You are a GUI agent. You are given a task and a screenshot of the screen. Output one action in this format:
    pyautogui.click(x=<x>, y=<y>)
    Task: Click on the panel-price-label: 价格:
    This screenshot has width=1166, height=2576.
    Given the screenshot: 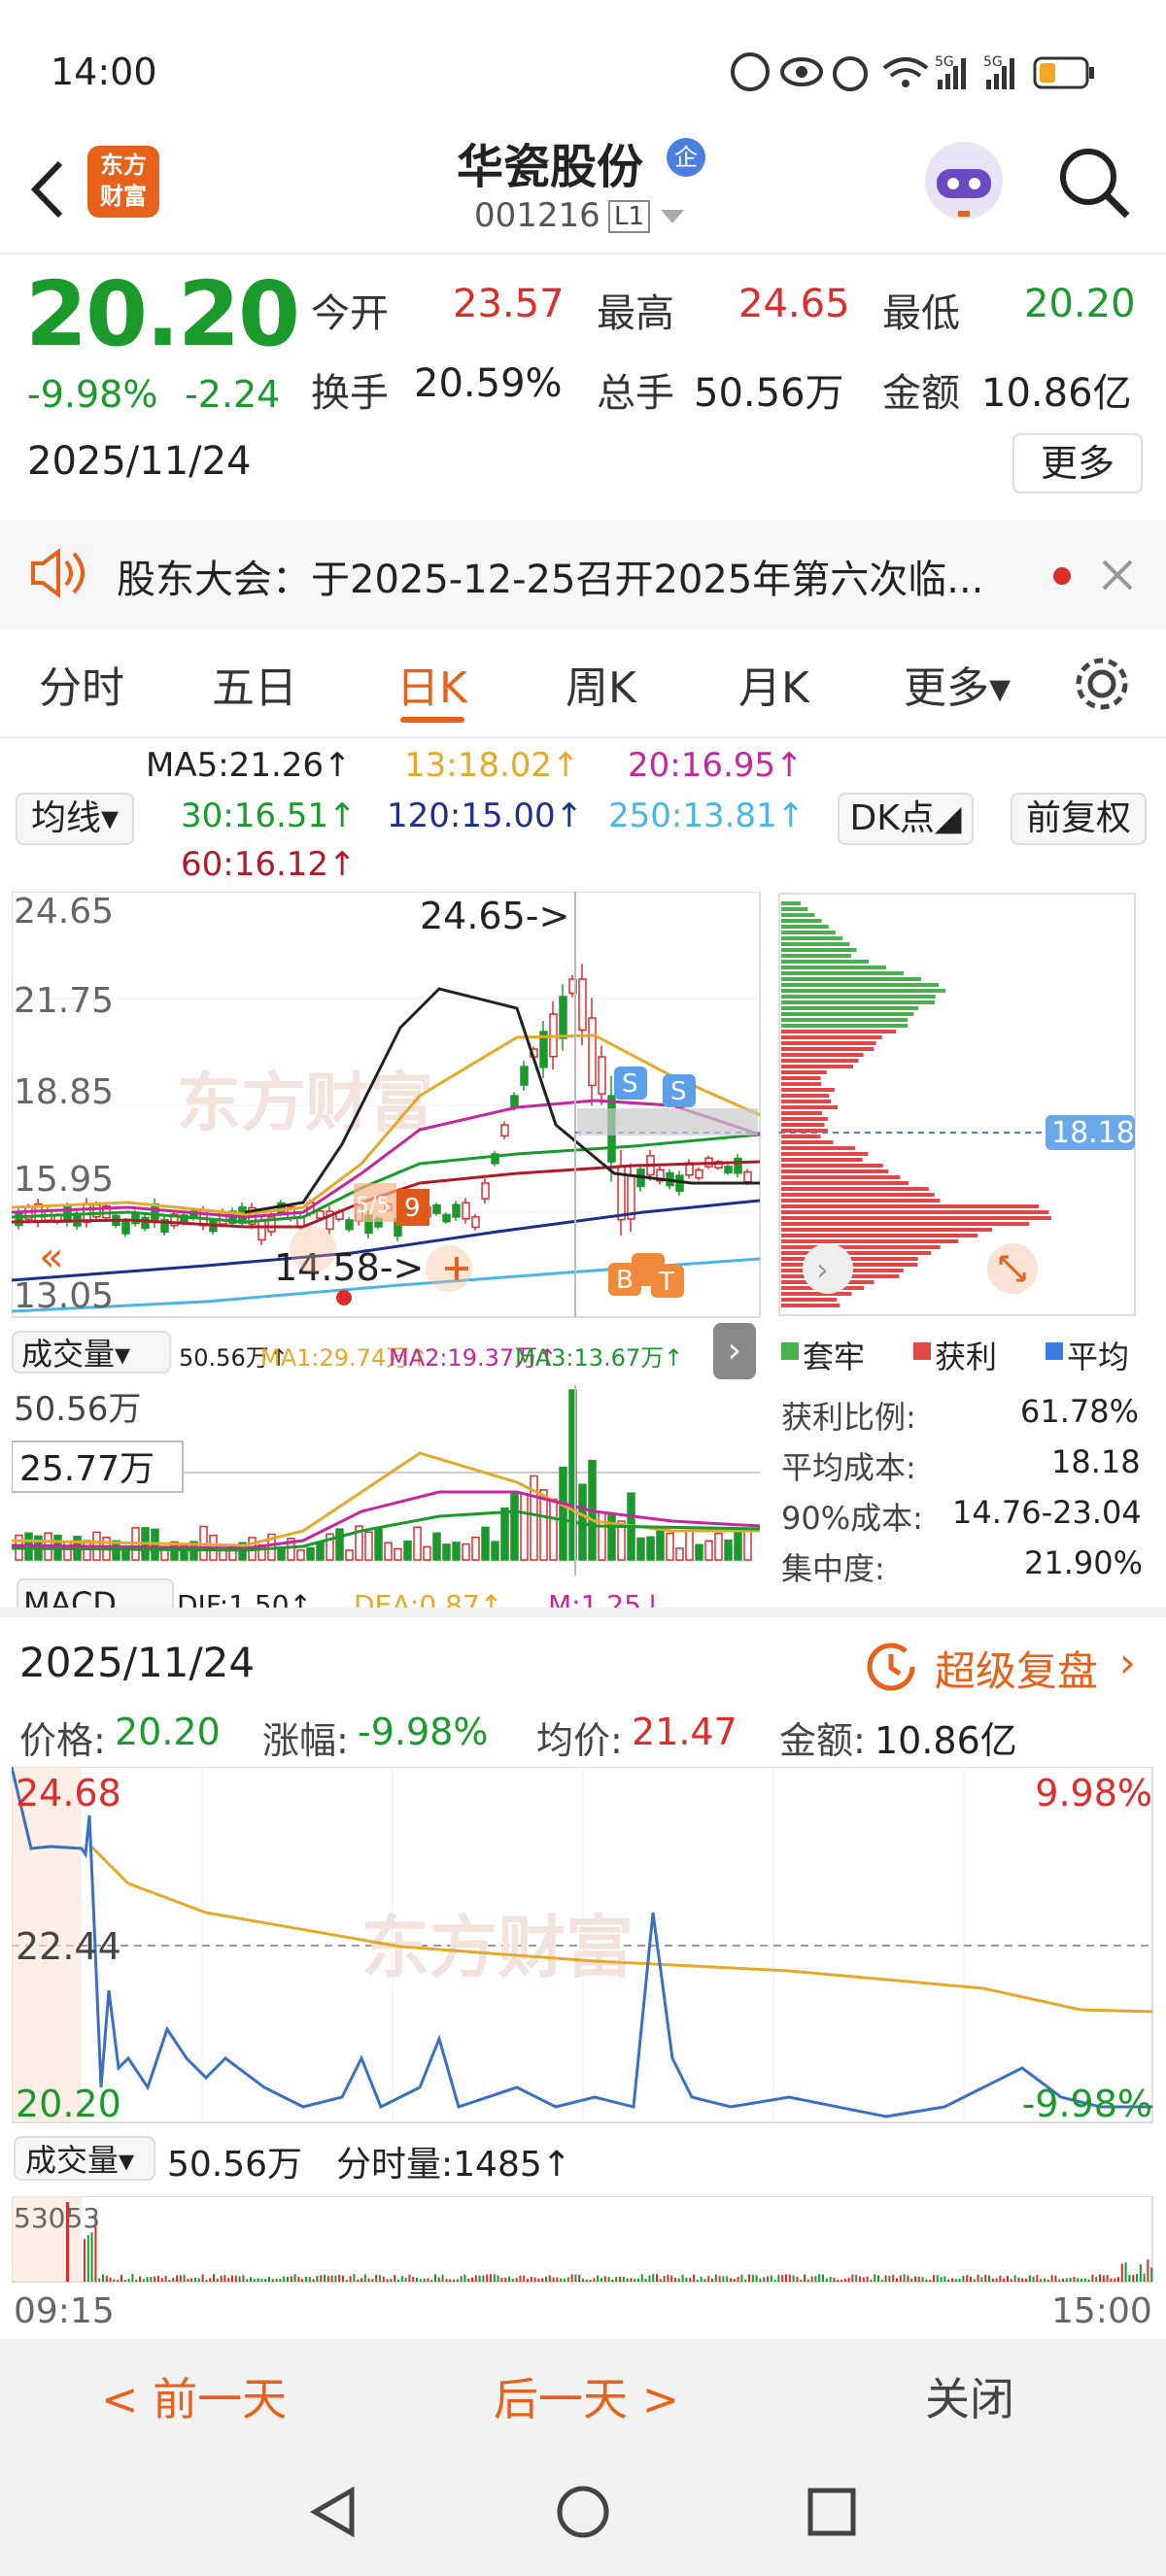 What is the action you would take?
    pyautogui.click(x=62, y=1740)
    